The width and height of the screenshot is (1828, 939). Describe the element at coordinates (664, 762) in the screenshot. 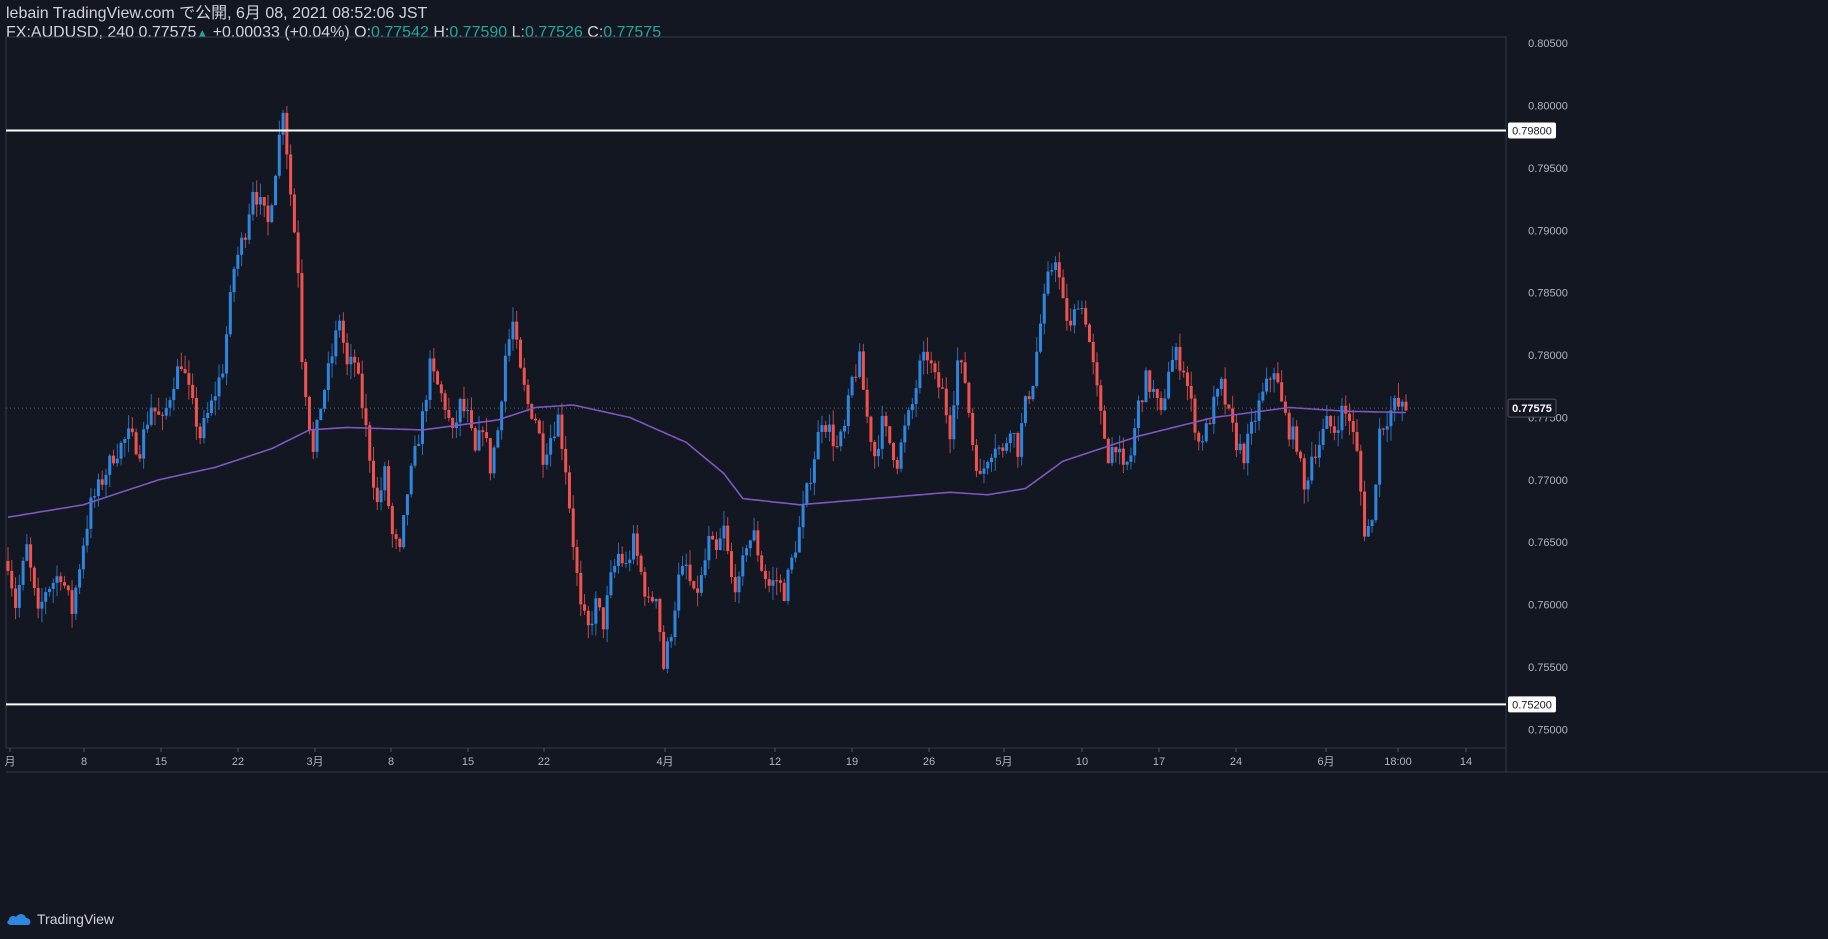

I see `x-tick-label: 4月` at that location.